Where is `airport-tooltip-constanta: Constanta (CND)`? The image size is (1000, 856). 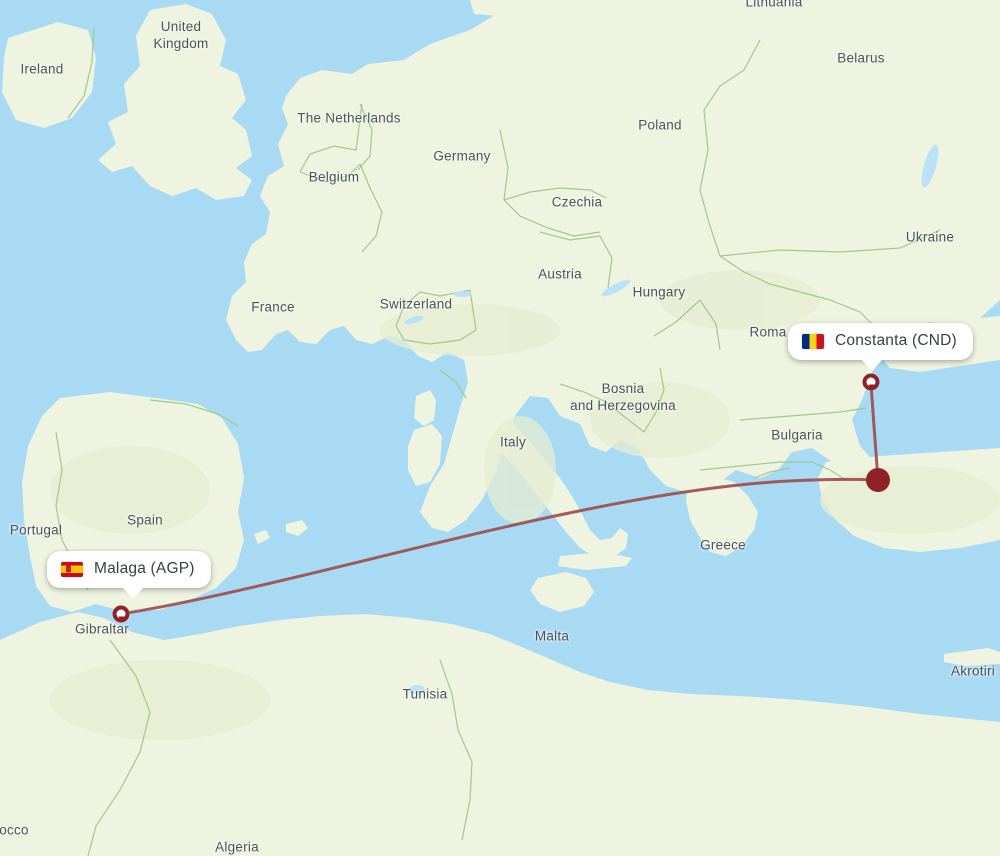 airport-tooltip-constanta: Constanta (CND) is located at coordinates (880, 347).